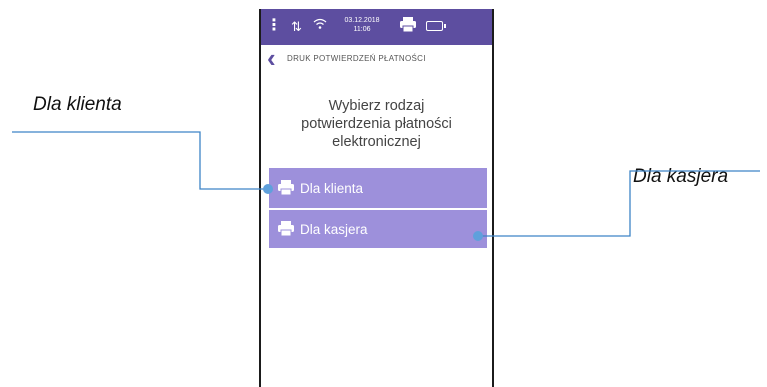  Describe the element at coordinates (362, 20) in the screenshot. I see `status-date: 03.12.2018` at that location.